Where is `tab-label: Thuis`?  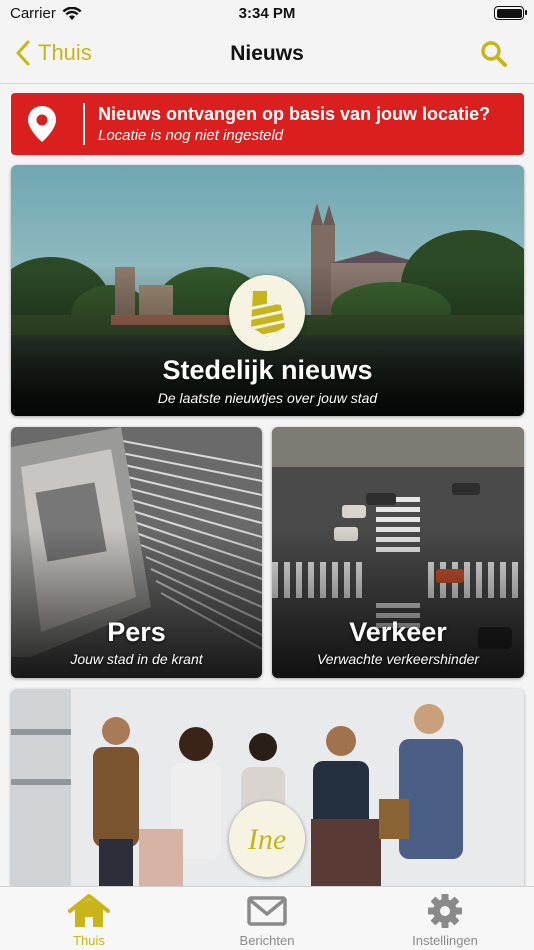
tab-label: Thuis is located at coordinates (89, 940).